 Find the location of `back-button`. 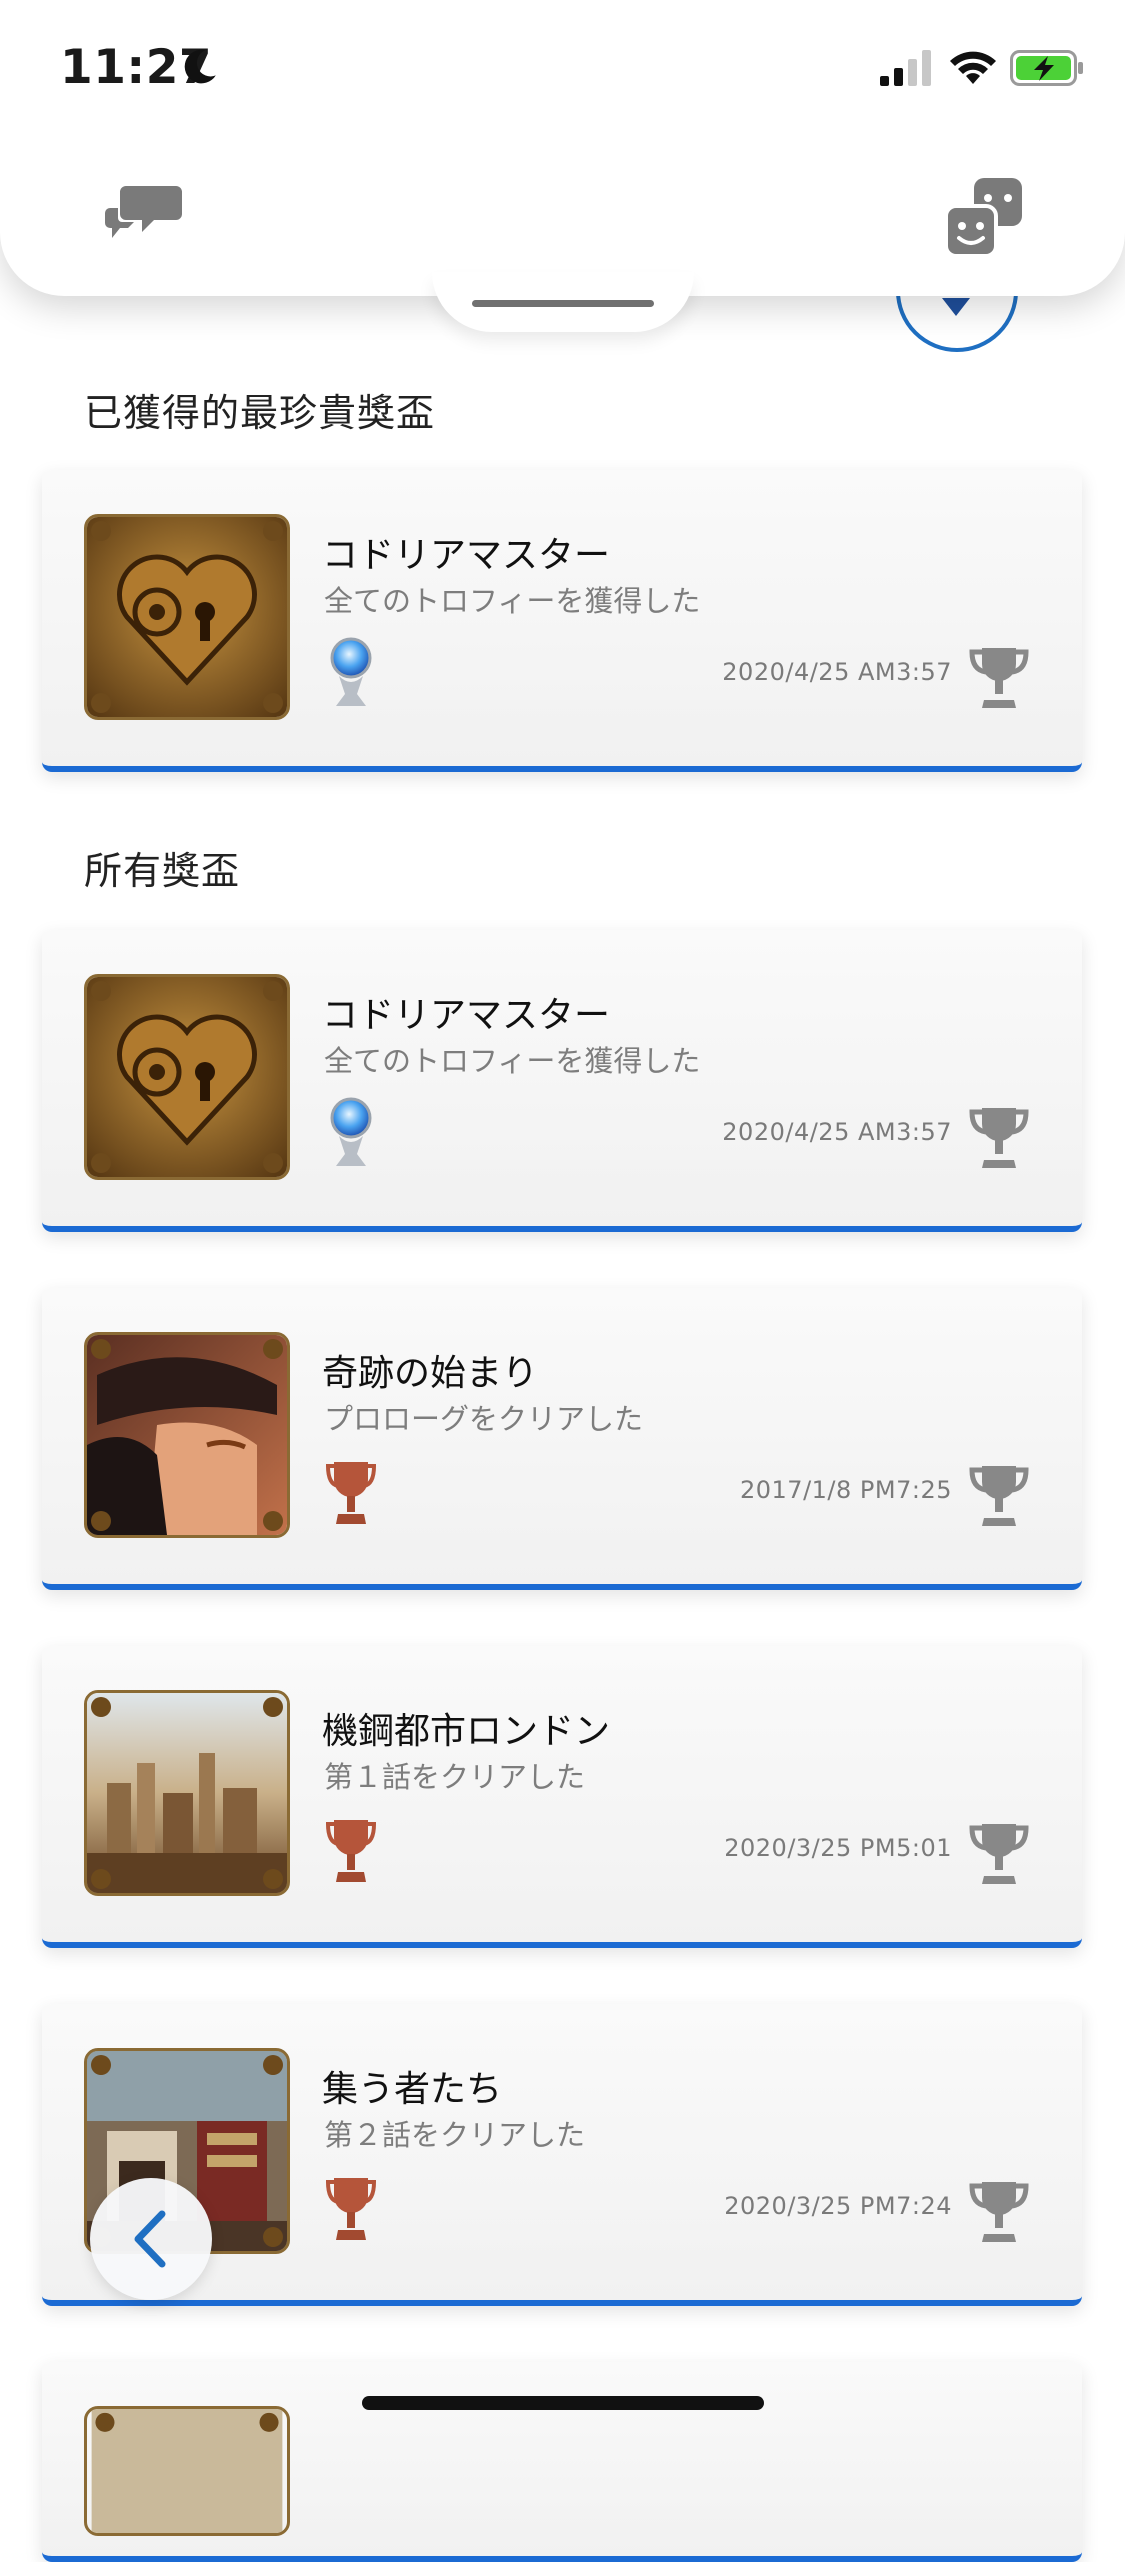

back-button is located at coordinates (151, 2239).